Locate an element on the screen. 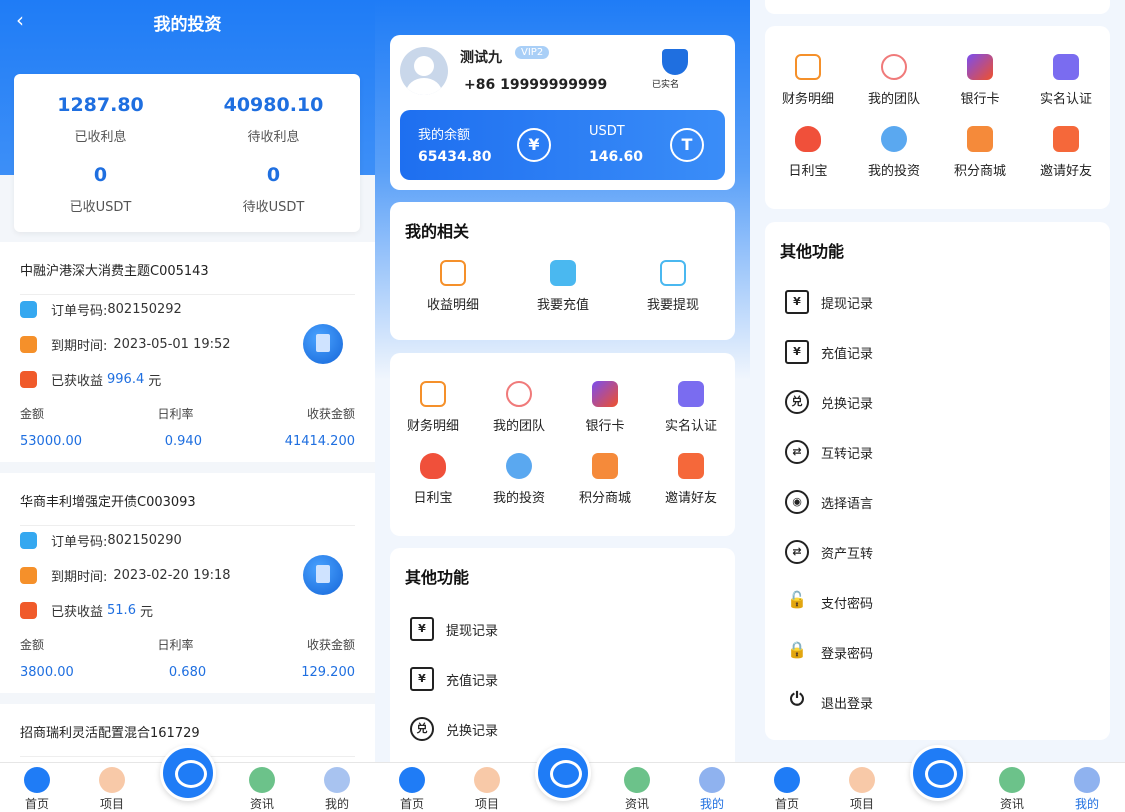  transfer-records-item: ⇄ 互转记录 is located at coordinates (829, 452).